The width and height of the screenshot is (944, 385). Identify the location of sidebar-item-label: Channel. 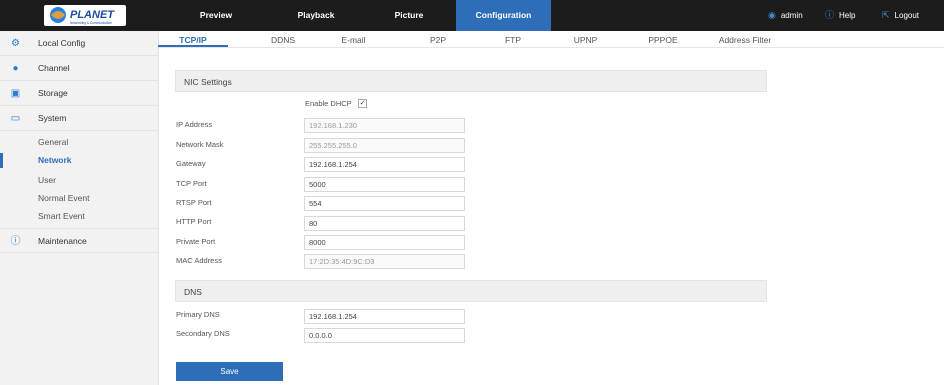
(54, 68).